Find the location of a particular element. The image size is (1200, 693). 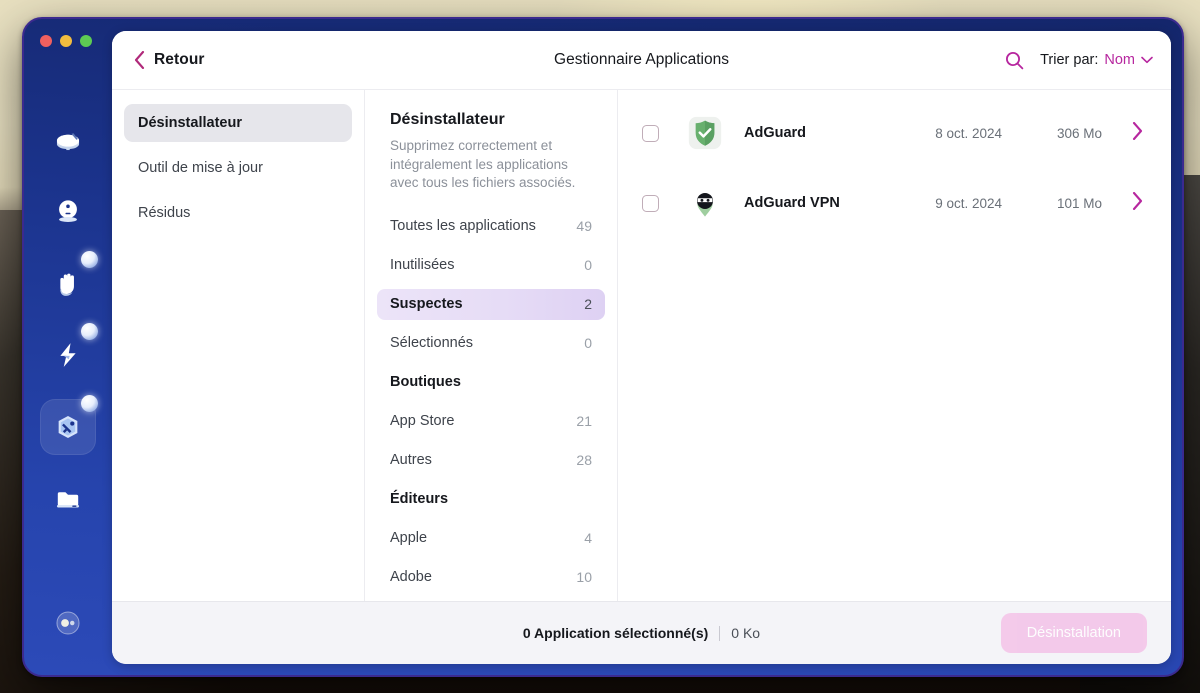

app-dock is located at coordinates (68, 347).